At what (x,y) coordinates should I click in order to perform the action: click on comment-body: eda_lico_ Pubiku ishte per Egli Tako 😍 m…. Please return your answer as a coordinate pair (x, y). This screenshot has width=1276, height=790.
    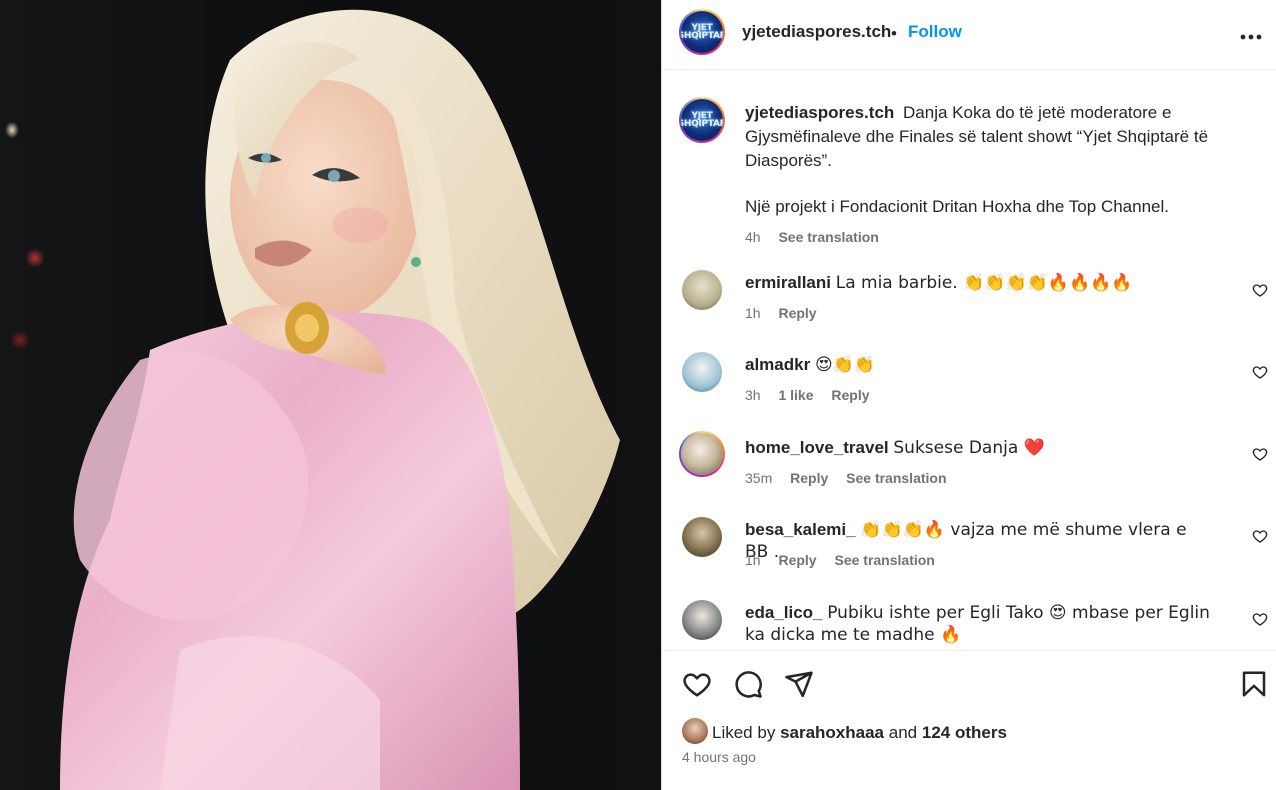
    Looking at the image, I should click on (980, 624).